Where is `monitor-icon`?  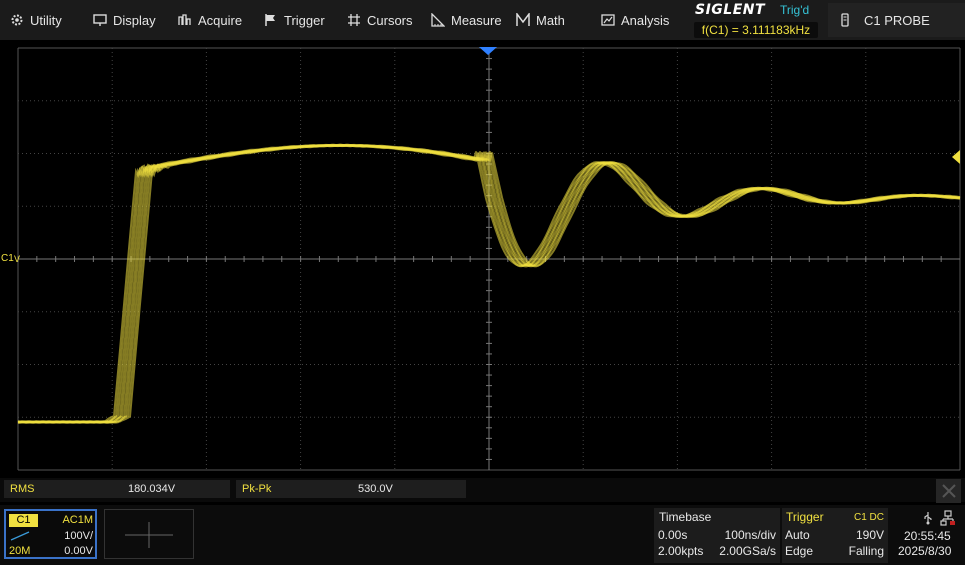
monitor-icon is located at coordinates (100, 20).